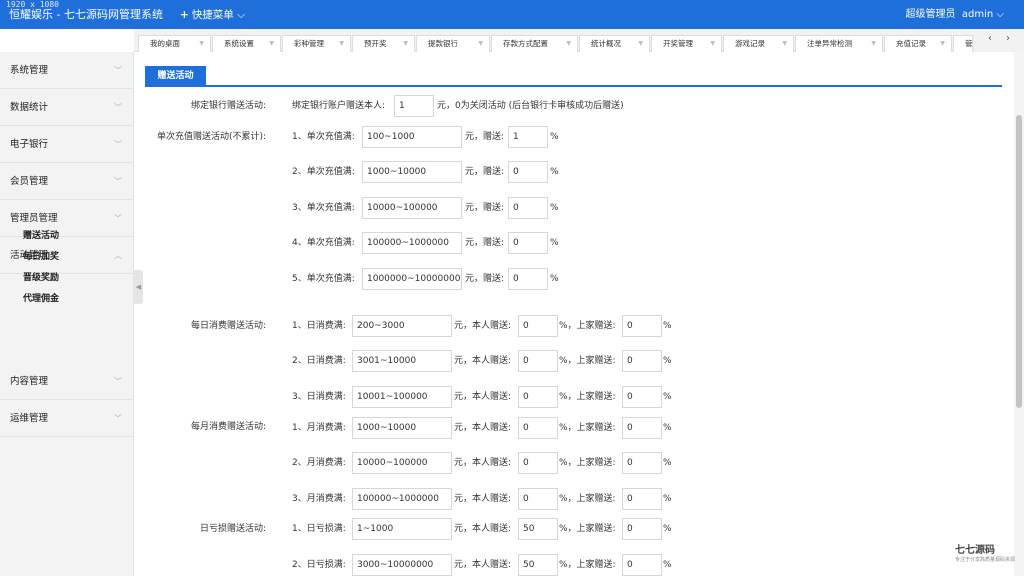 The image size is (1024, 576). What do you see at coordinates (686, 43) in the screenshot?
I see `tab-8: 开奖管理 ▼` at bounding box center [686, 43].